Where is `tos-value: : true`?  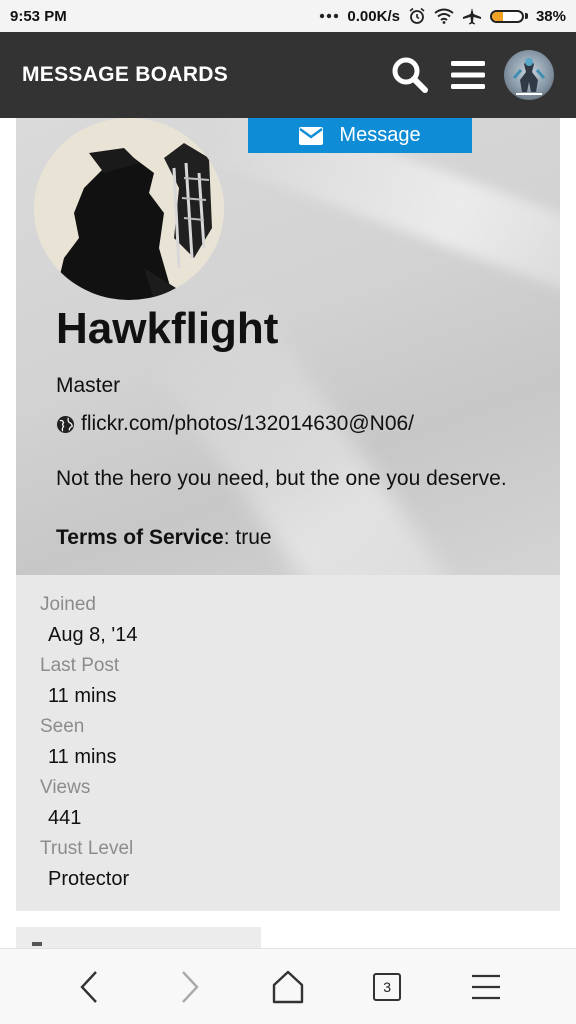
tos-value: : true is located at coordinates (247, 537).